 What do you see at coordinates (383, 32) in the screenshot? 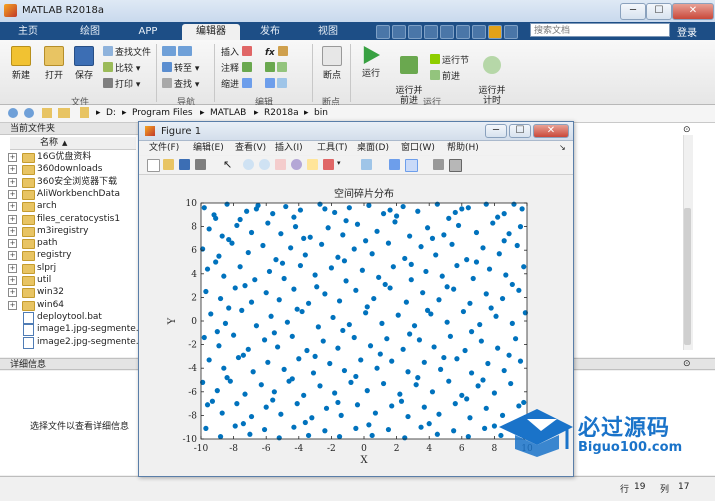
I see `quick-save-icon` at bounding box center [383, 32].